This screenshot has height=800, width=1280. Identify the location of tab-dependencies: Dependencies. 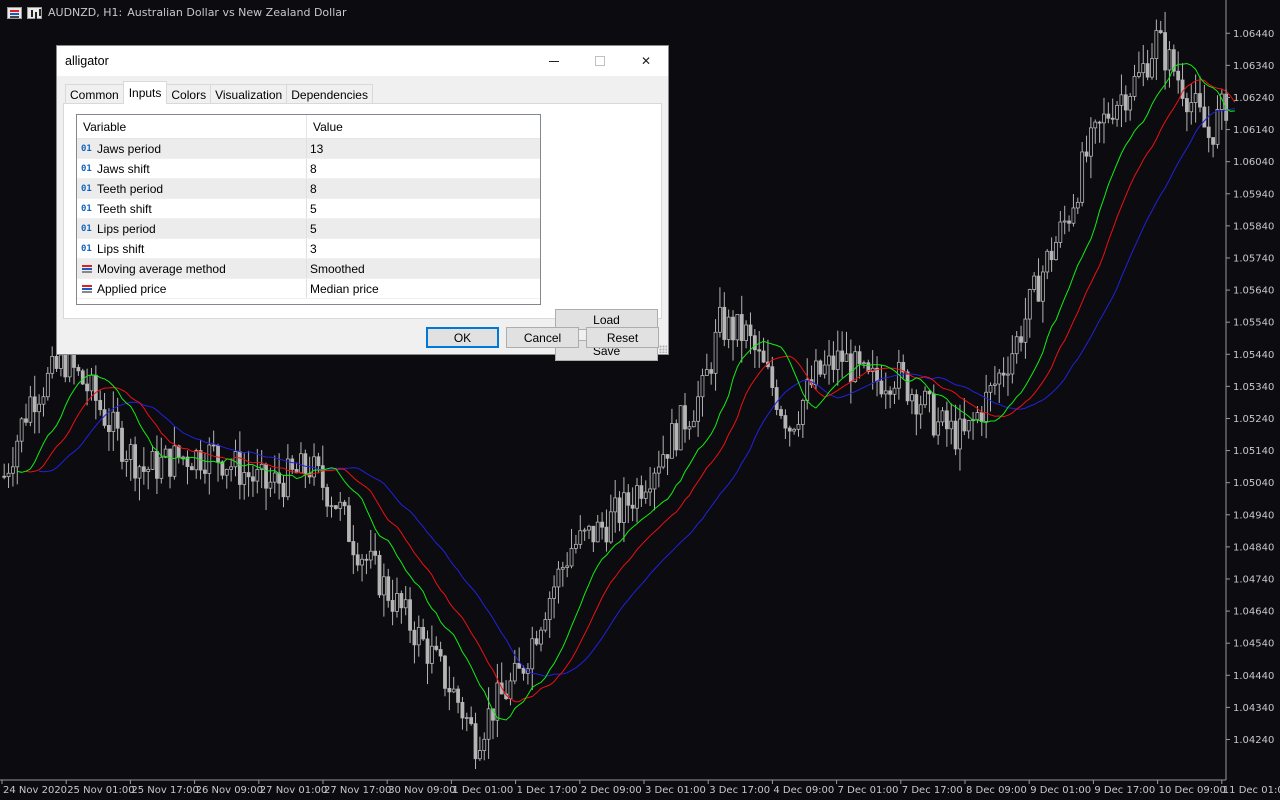
(329, 94).